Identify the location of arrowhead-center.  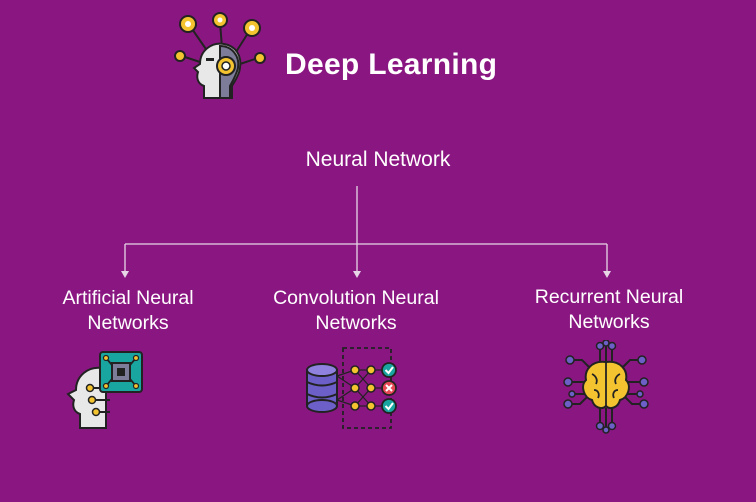
(357, 274).